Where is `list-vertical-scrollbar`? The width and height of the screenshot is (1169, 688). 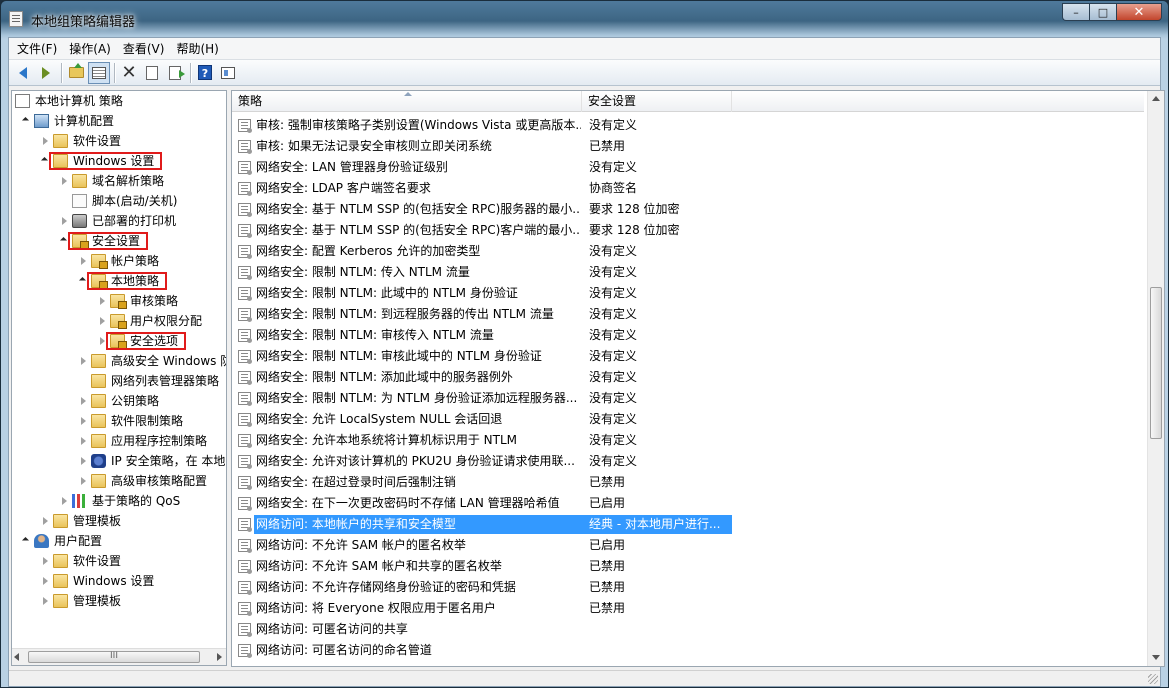 list-vertical-scrollbar is located at coordinates (1155, 378).